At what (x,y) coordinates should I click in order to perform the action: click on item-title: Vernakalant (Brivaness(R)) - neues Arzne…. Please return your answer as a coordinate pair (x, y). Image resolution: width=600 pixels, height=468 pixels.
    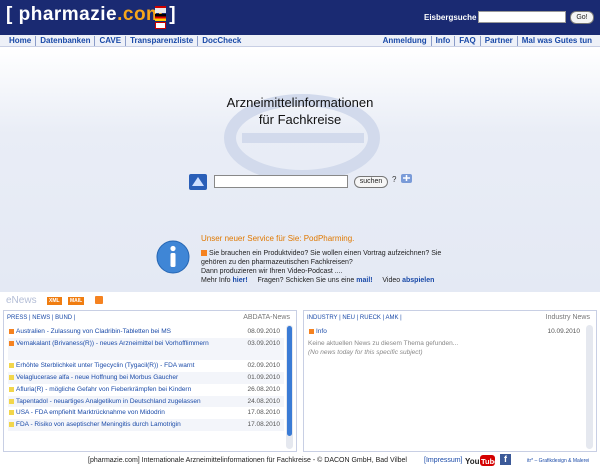
    Looking at the image, I should click on (118, 343).